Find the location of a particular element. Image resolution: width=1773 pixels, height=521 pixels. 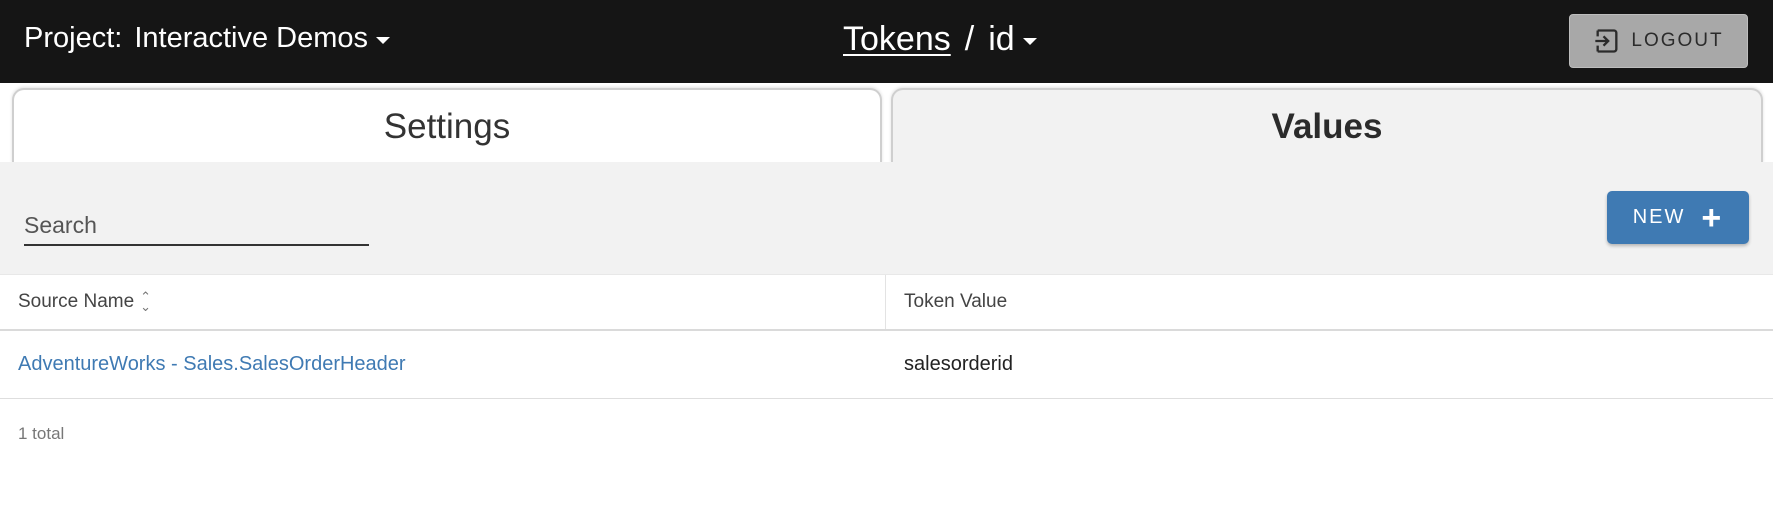

total-count: 1 total is located at coordinates (41, 433).